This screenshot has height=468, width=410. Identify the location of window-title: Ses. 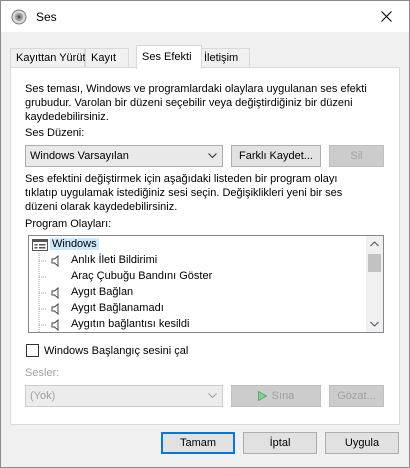
(46, 17).